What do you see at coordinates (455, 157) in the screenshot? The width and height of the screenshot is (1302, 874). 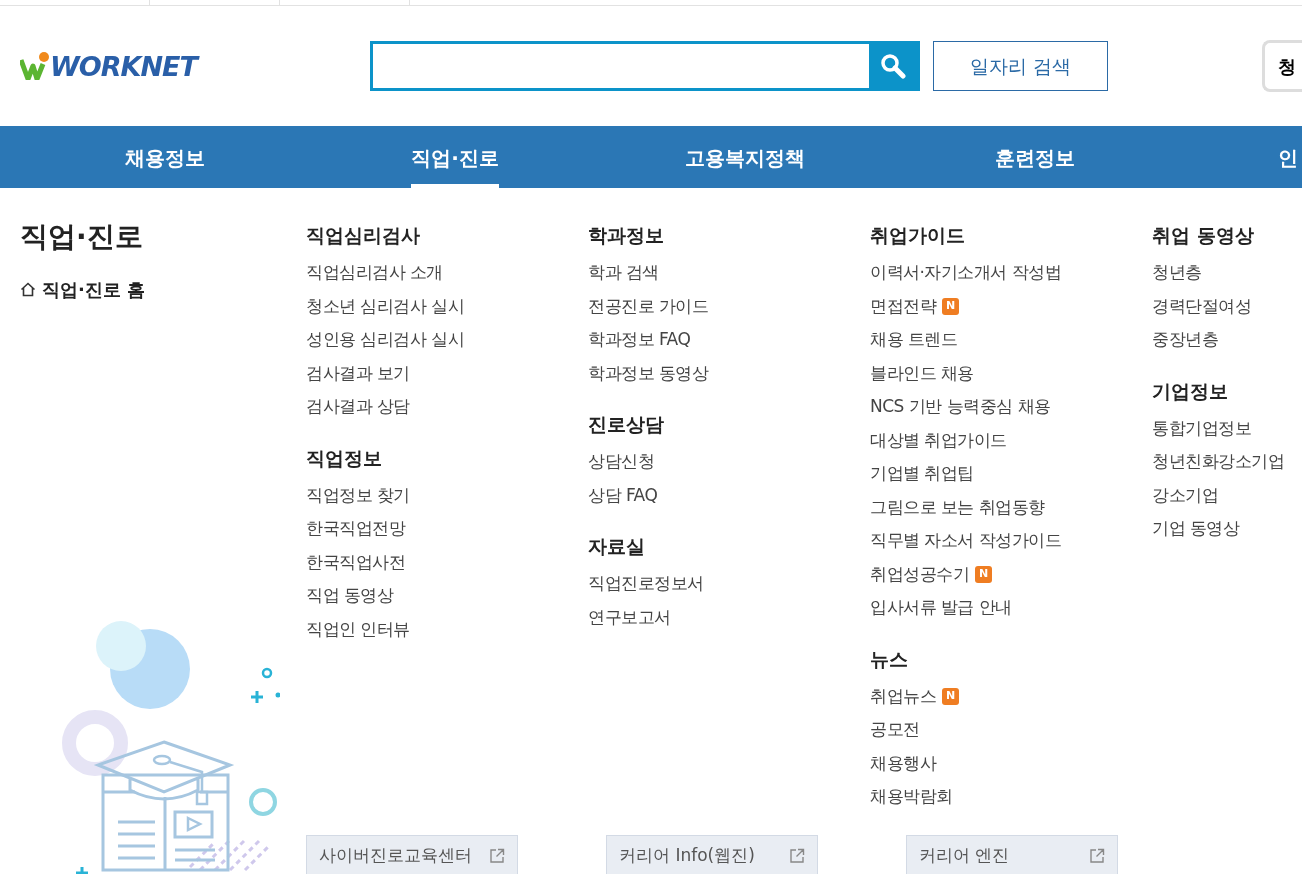 I see `nav-tab: 직업·진로` at bounding box center [455, 157].